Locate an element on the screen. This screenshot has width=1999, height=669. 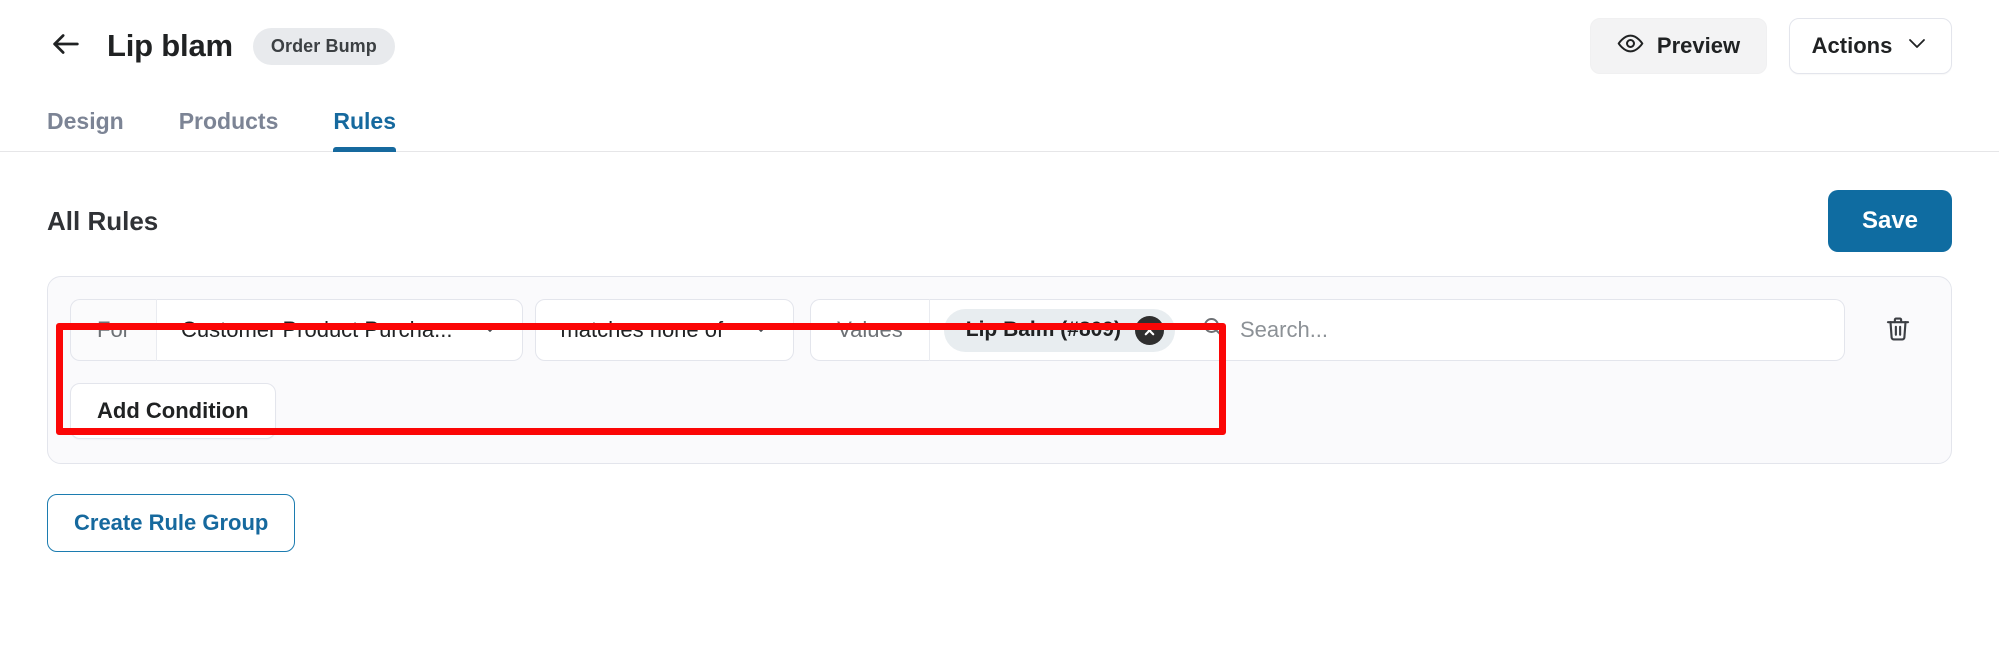
back-button is located at coordinates (66, 46).